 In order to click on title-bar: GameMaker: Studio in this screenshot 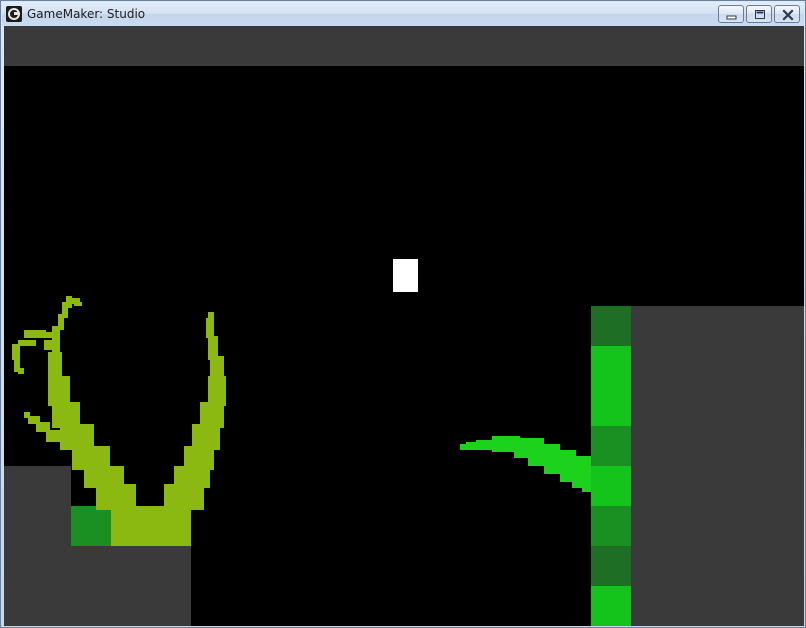, I will do `click(403, 14)`.